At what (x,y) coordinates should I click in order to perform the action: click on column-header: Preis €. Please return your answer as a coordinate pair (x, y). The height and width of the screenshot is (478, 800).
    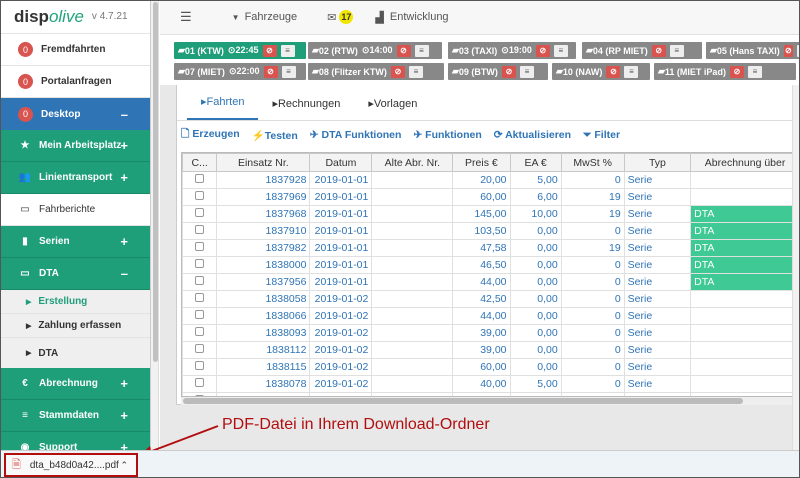
    Looking at the image, I should click on (481, 162).